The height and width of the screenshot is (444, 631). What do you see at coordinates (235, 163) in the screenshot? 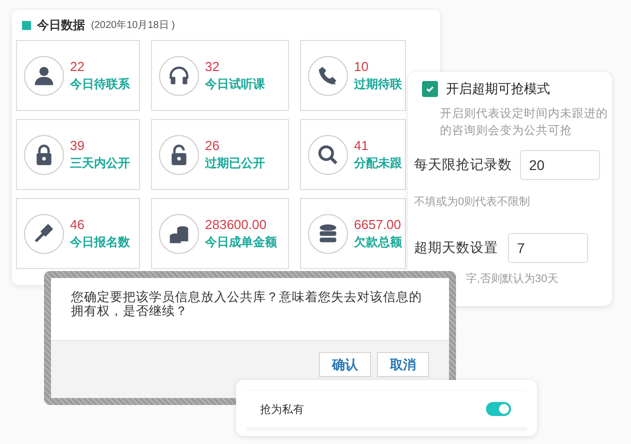
I see `stat-label: 过期已公开` at bounding box center [235, 163].